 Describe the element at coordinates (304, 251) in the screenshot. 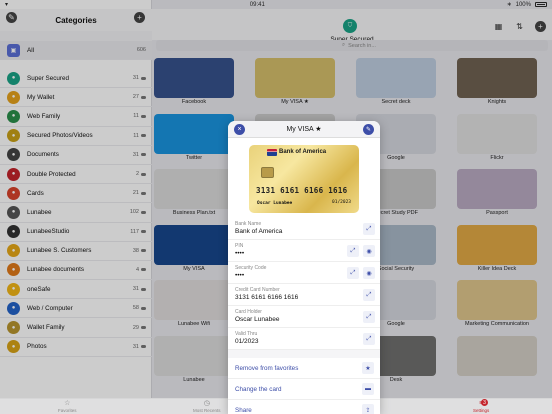

I see `detail-field: PIN •••• ⤢ ◉` at that location.